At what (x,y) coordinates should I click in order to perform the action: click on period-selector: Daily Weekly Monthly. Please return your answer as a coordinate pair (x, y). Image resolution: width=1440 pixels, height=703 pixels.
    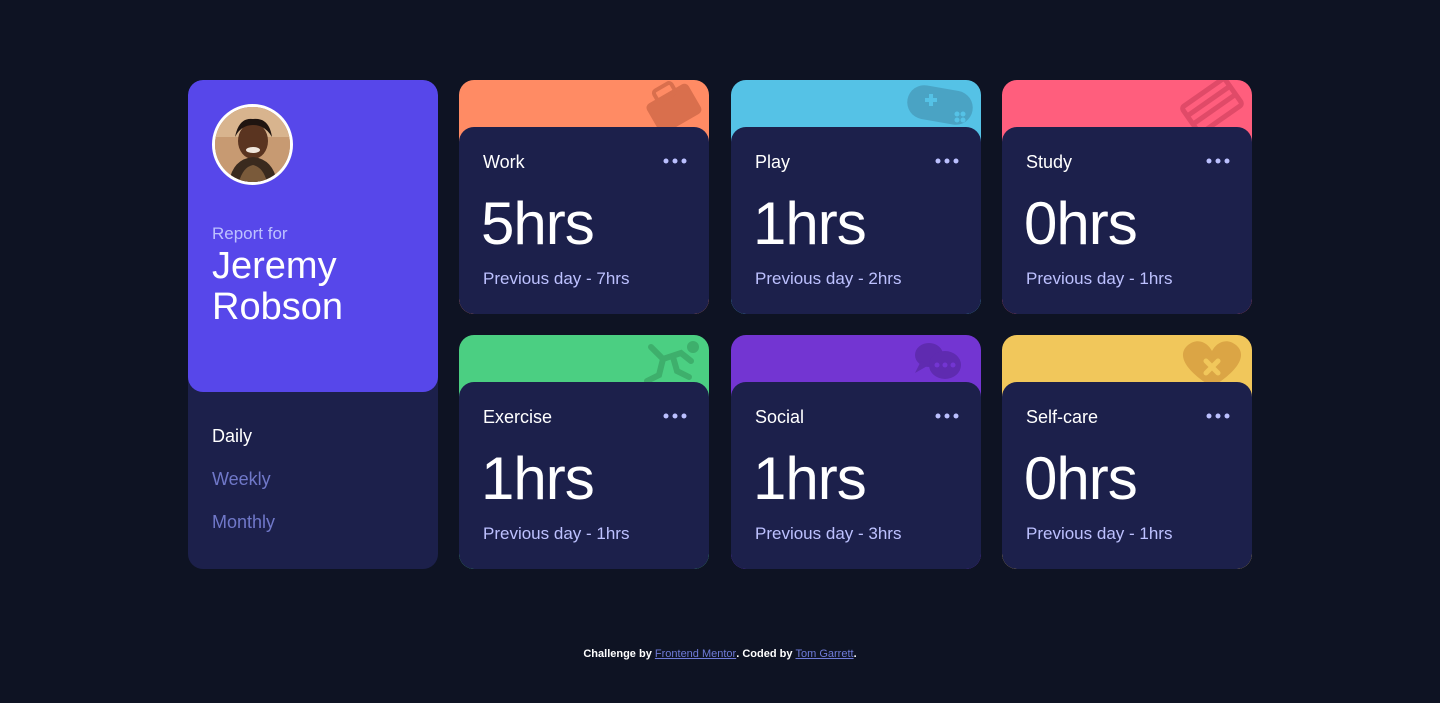
    Looking at the image, I should click on (243, 490).